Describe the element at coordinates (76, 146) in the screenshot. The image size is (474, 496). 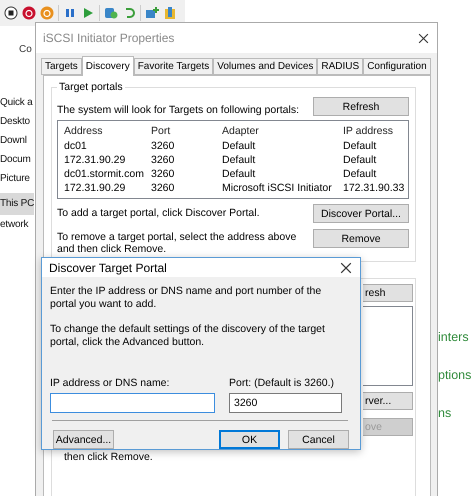
I see `table-cell-text: dc01` at that location.